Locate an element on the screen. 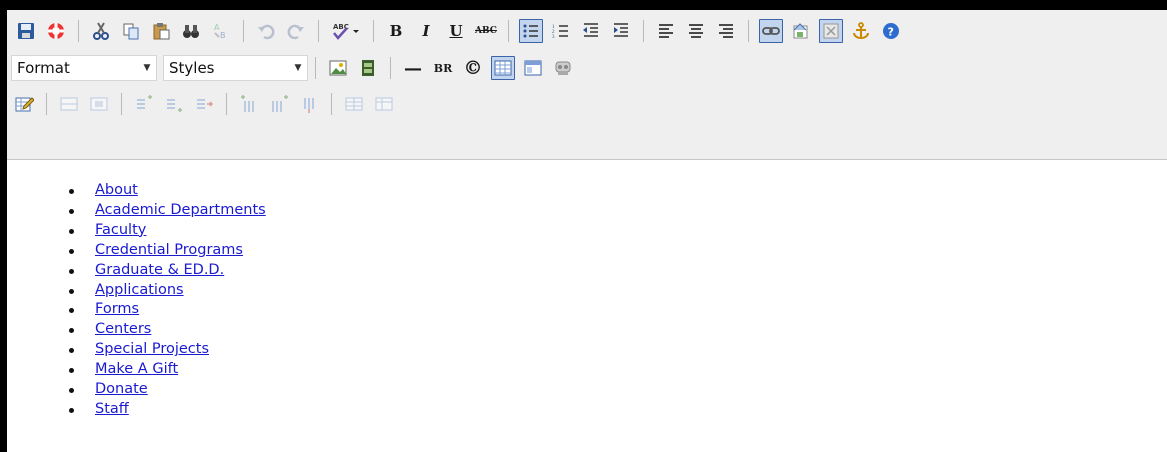 This screenshot has height=452, width=1167. template-icon is located at coordinates (533, 68).